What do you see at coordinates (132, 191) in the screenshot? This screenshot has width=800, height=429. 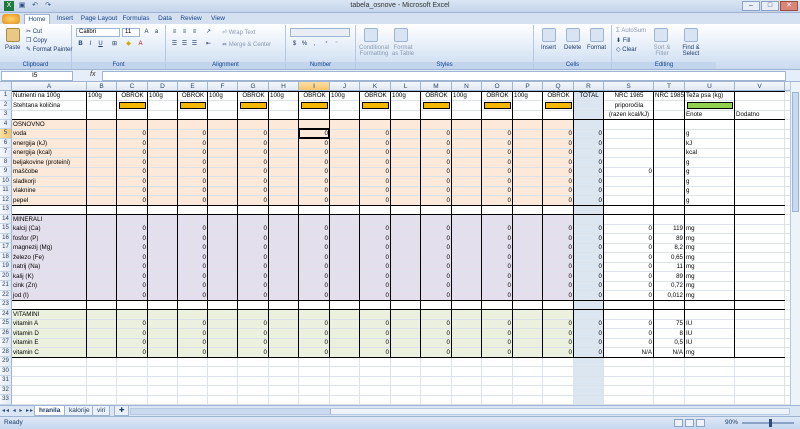 I see `cell-C11: 0` at bounding box center [132, 191].